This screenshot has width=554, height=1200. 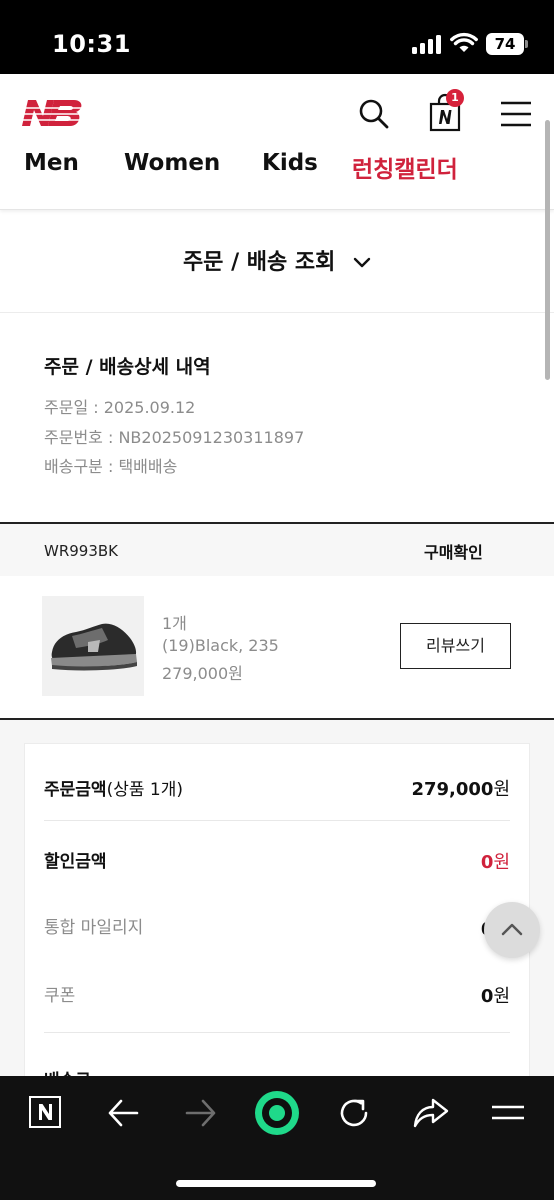 I want to click on discount-label: 할인금액, so click(x=75, y=859).